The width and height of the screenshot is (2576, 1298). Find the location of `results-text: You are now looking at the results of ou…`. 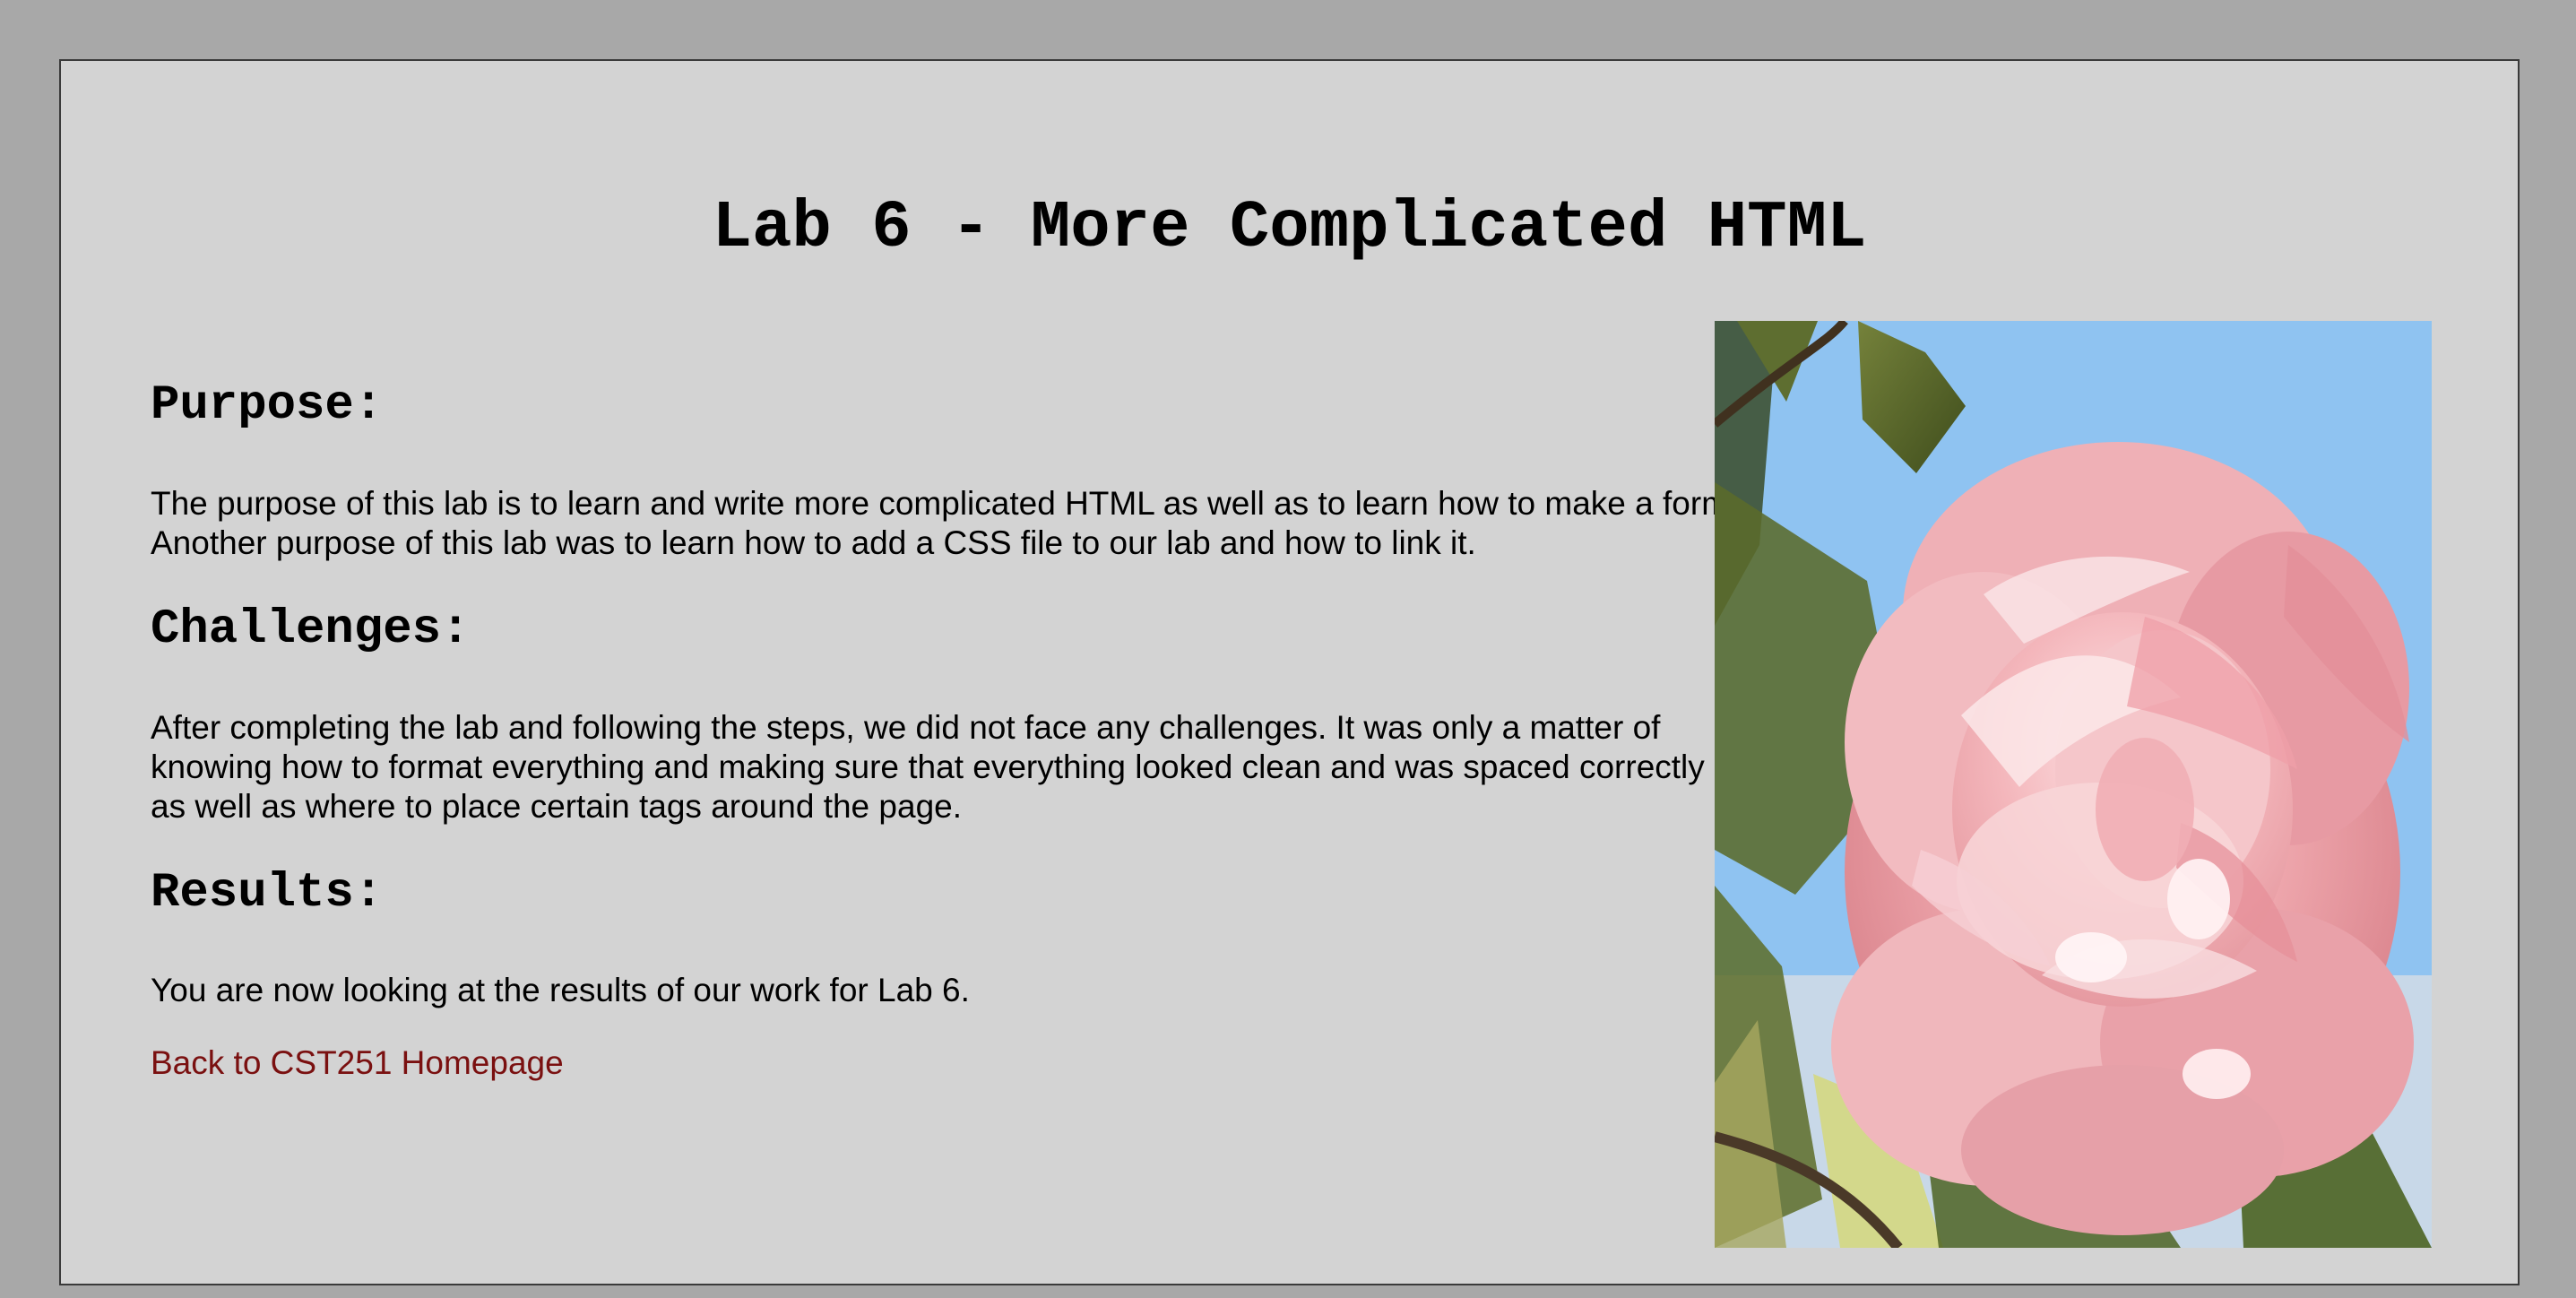

results-text: You are now looking at the results of ou… is located at coordinates (560, 990).